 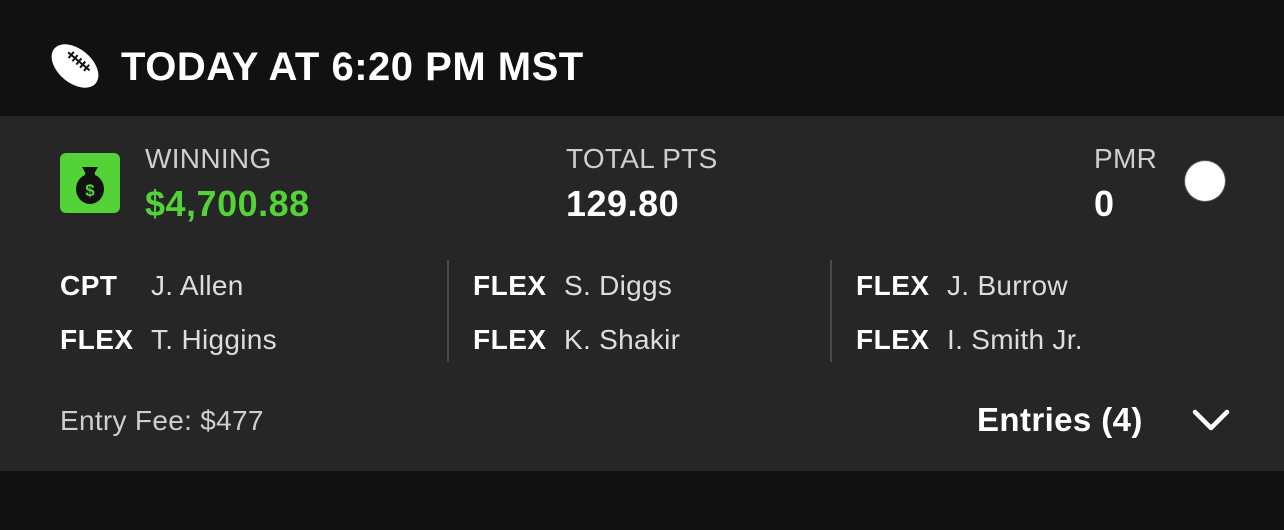 I want to click on player-name: T. Higgins, so click(x=214, y=339).